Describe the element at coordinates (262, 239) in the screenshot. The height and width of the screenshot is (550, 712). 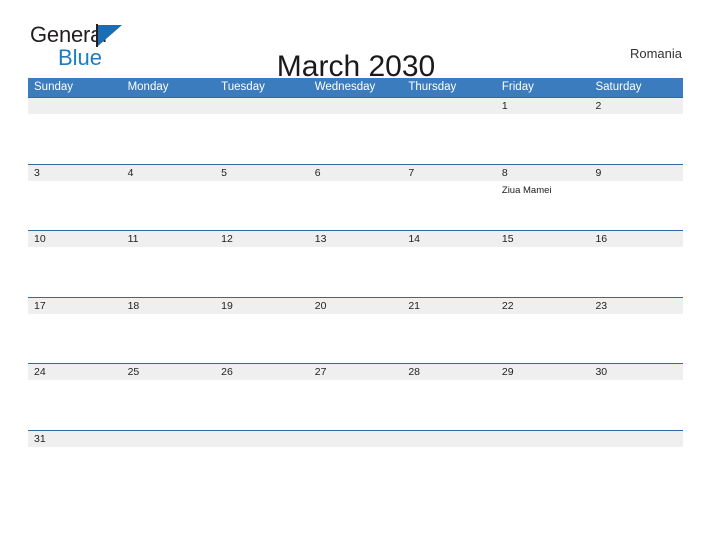
I see `day-number: 12` at that location.